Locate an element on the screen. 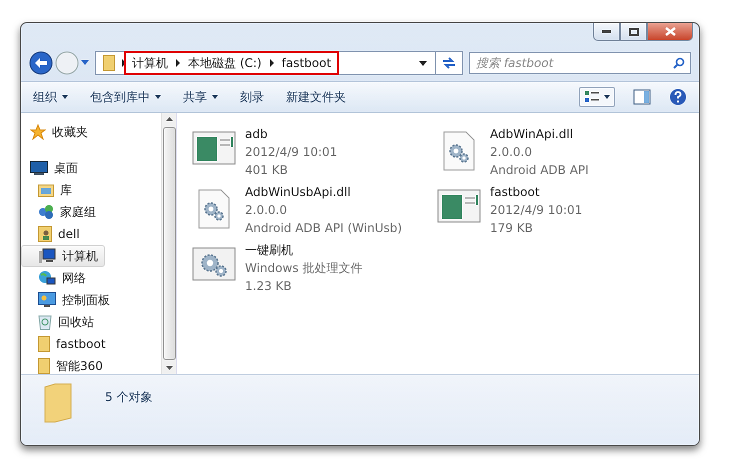 Image resolution: width=730 pixels, height=468 pixels. file-name: AdbWinUsbApi.dll is located at coordinates (323, 192).